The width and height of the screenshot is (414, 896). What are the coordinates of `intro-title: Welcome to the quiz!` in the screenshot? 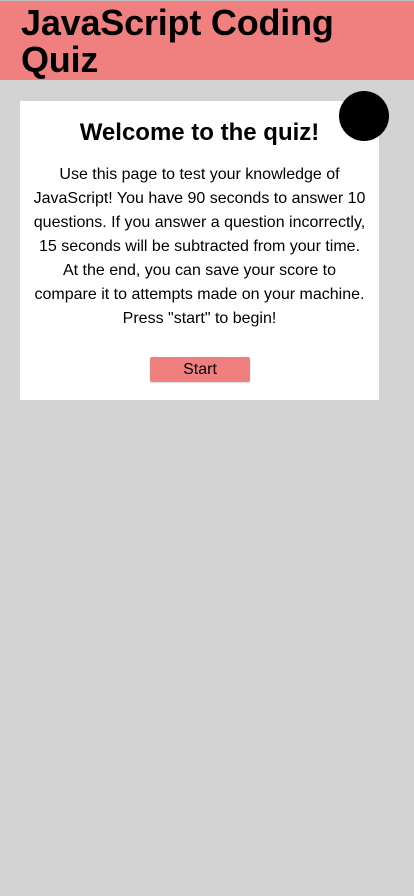 It's located at (199, 132).